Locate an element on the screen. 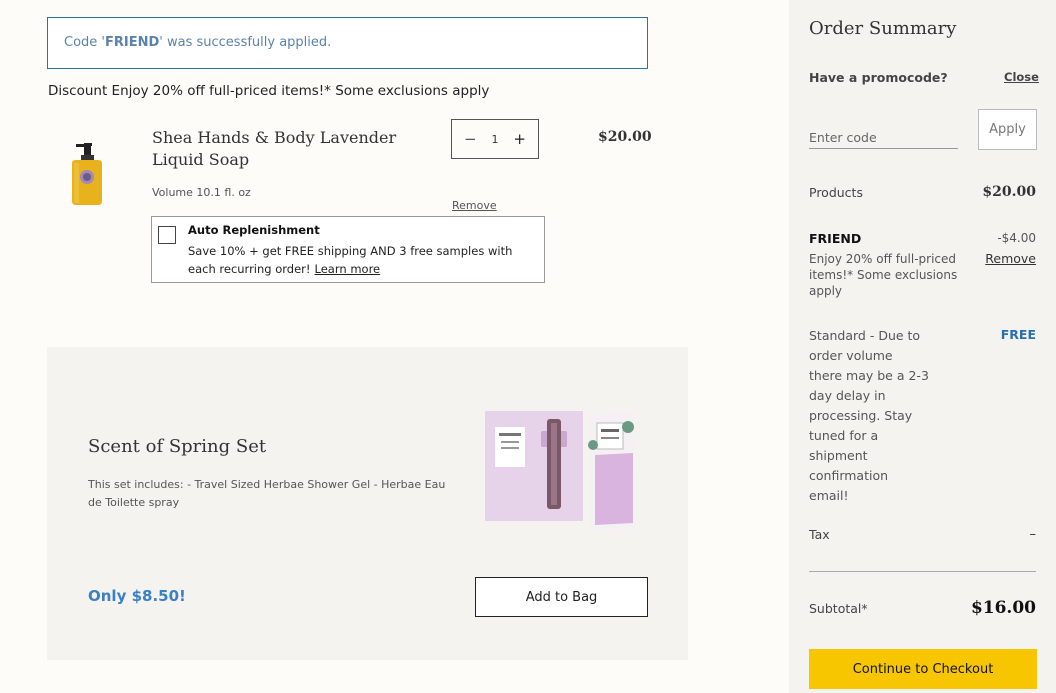 This screenshot has height=693, width=1056. order-summary-title: Order Summary is located at coordinates (883, 28).